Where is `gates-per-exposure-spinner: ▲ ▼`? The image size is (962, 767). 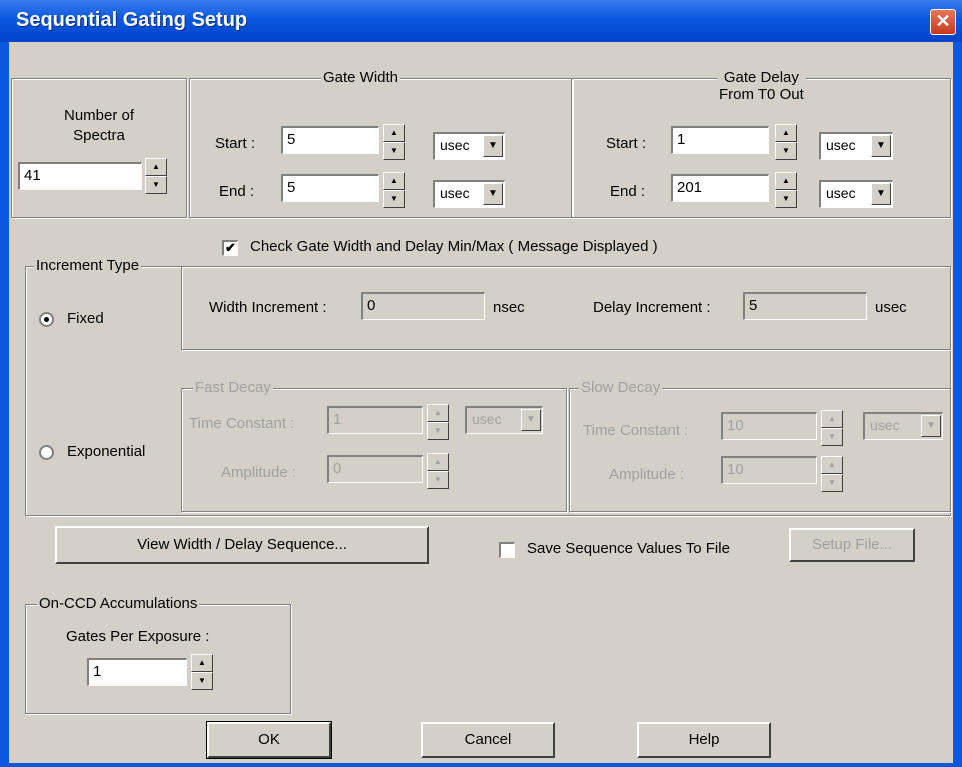
gates-per-exposure-spinner: ▲ ▼ is located at coordinates (202, 672).